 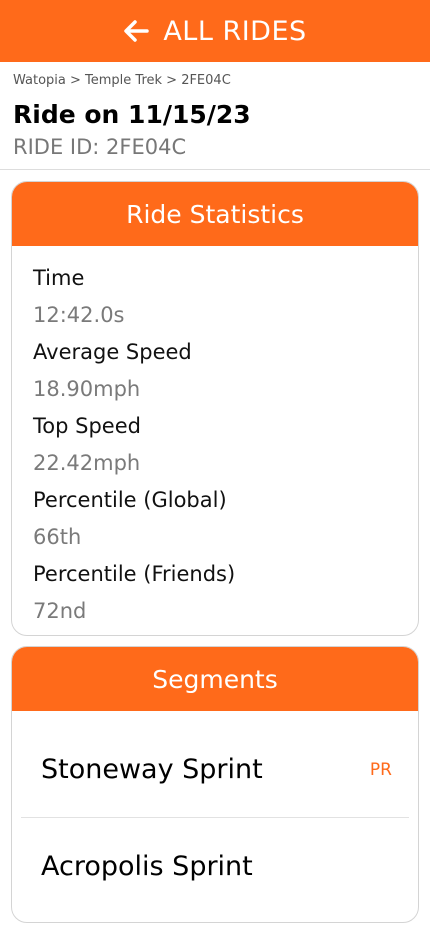 I want to click on segment-row-acropolis-sprint: Acropolis Sprint, so click(x=215, y=866).